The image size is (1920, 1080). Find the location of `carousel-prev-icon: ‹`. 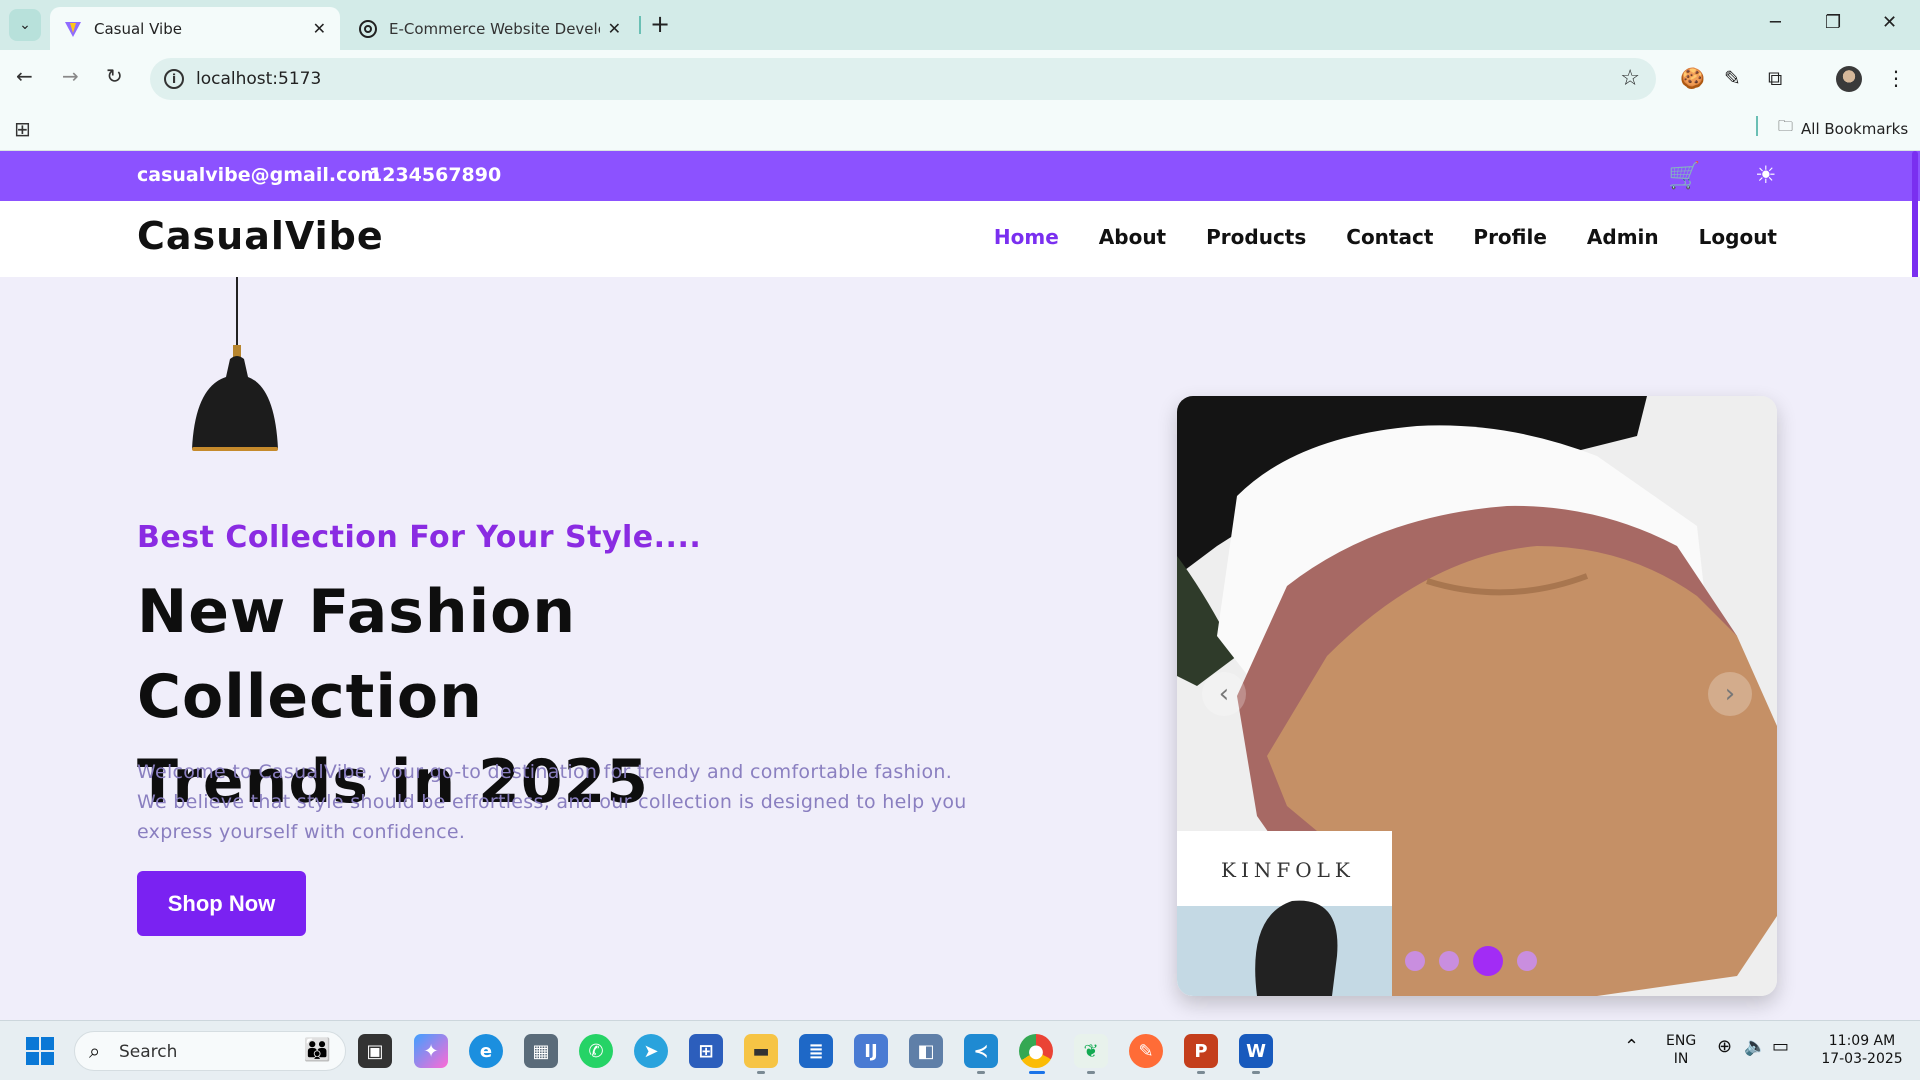

carousel-prev-icon: ‹ is located at coordinates (1224, 694).